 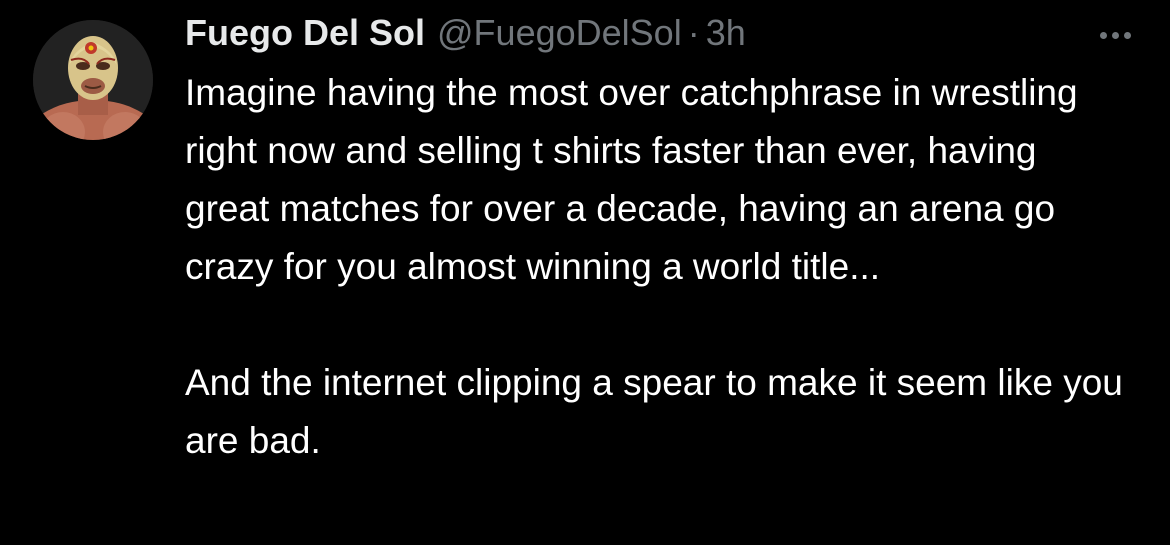 What do you see at coordinates (305, 33) in the screenshot?
I see `author-display-name: Fuego Del Sol` at bounding box center [305, 33].